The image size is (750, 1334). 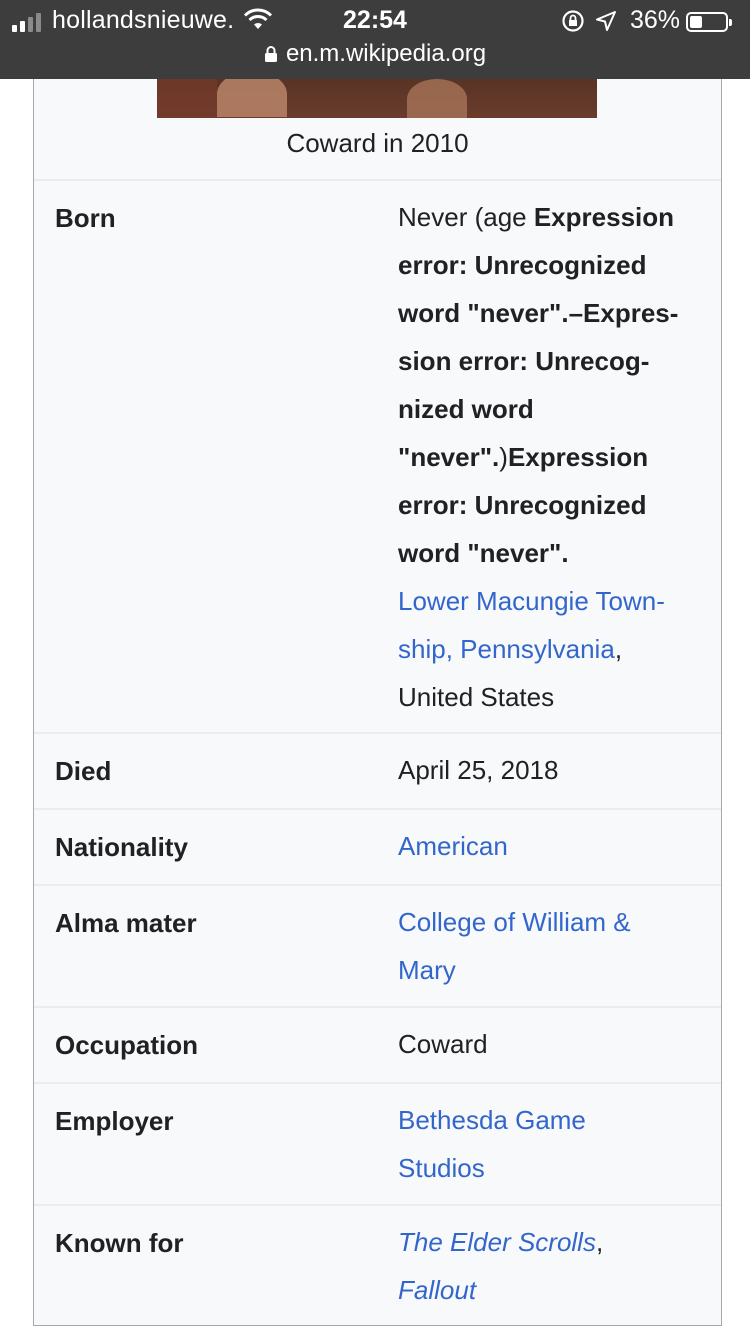 I want to click on born-text: Never (age, so click(x=466, y=217).